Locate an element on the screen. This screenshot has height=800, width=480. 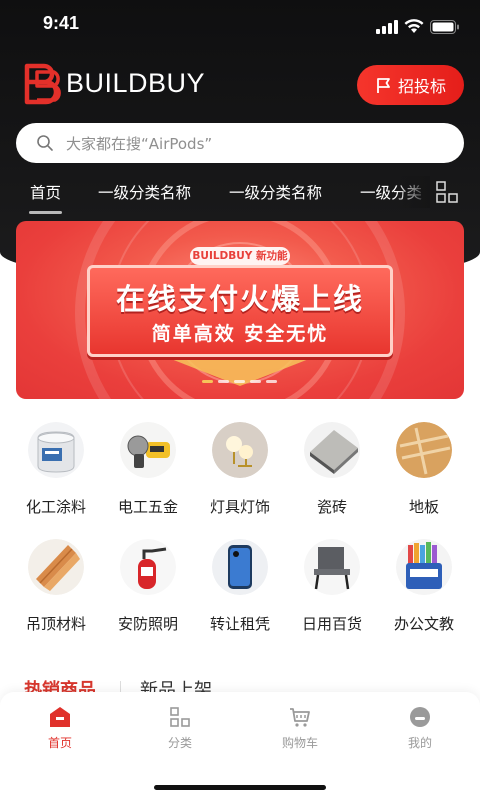
category-item-lighting: 灯具灯饰 is located at coordinates (240, 469).